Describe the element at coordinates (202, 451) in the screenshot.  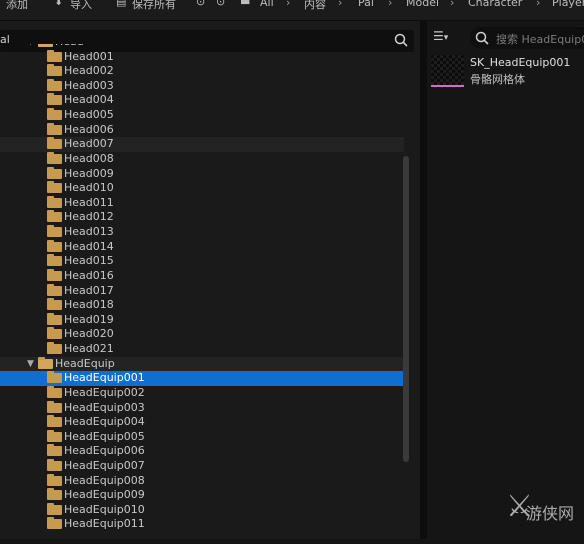
I see `tree-item: HeadEquip006` at that location.